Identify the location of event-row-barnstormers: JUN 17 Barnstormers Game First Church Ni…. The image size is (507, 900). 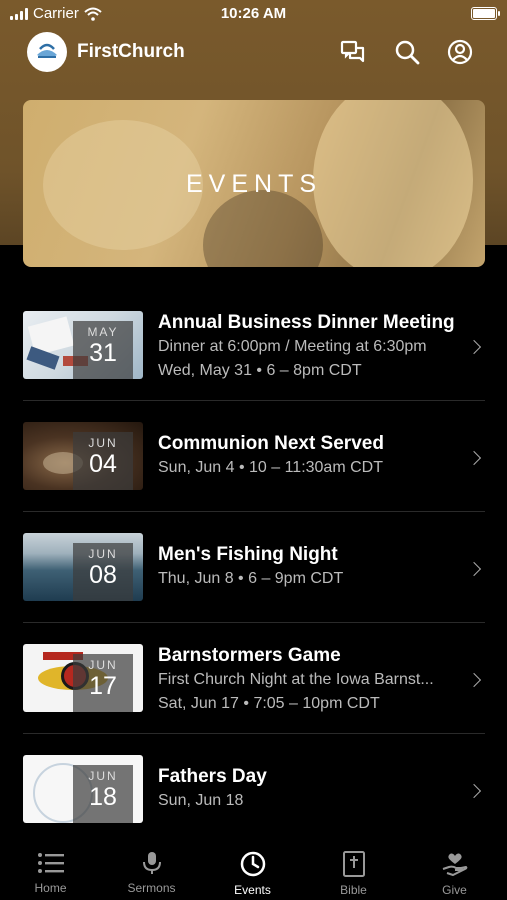
(253, 678).